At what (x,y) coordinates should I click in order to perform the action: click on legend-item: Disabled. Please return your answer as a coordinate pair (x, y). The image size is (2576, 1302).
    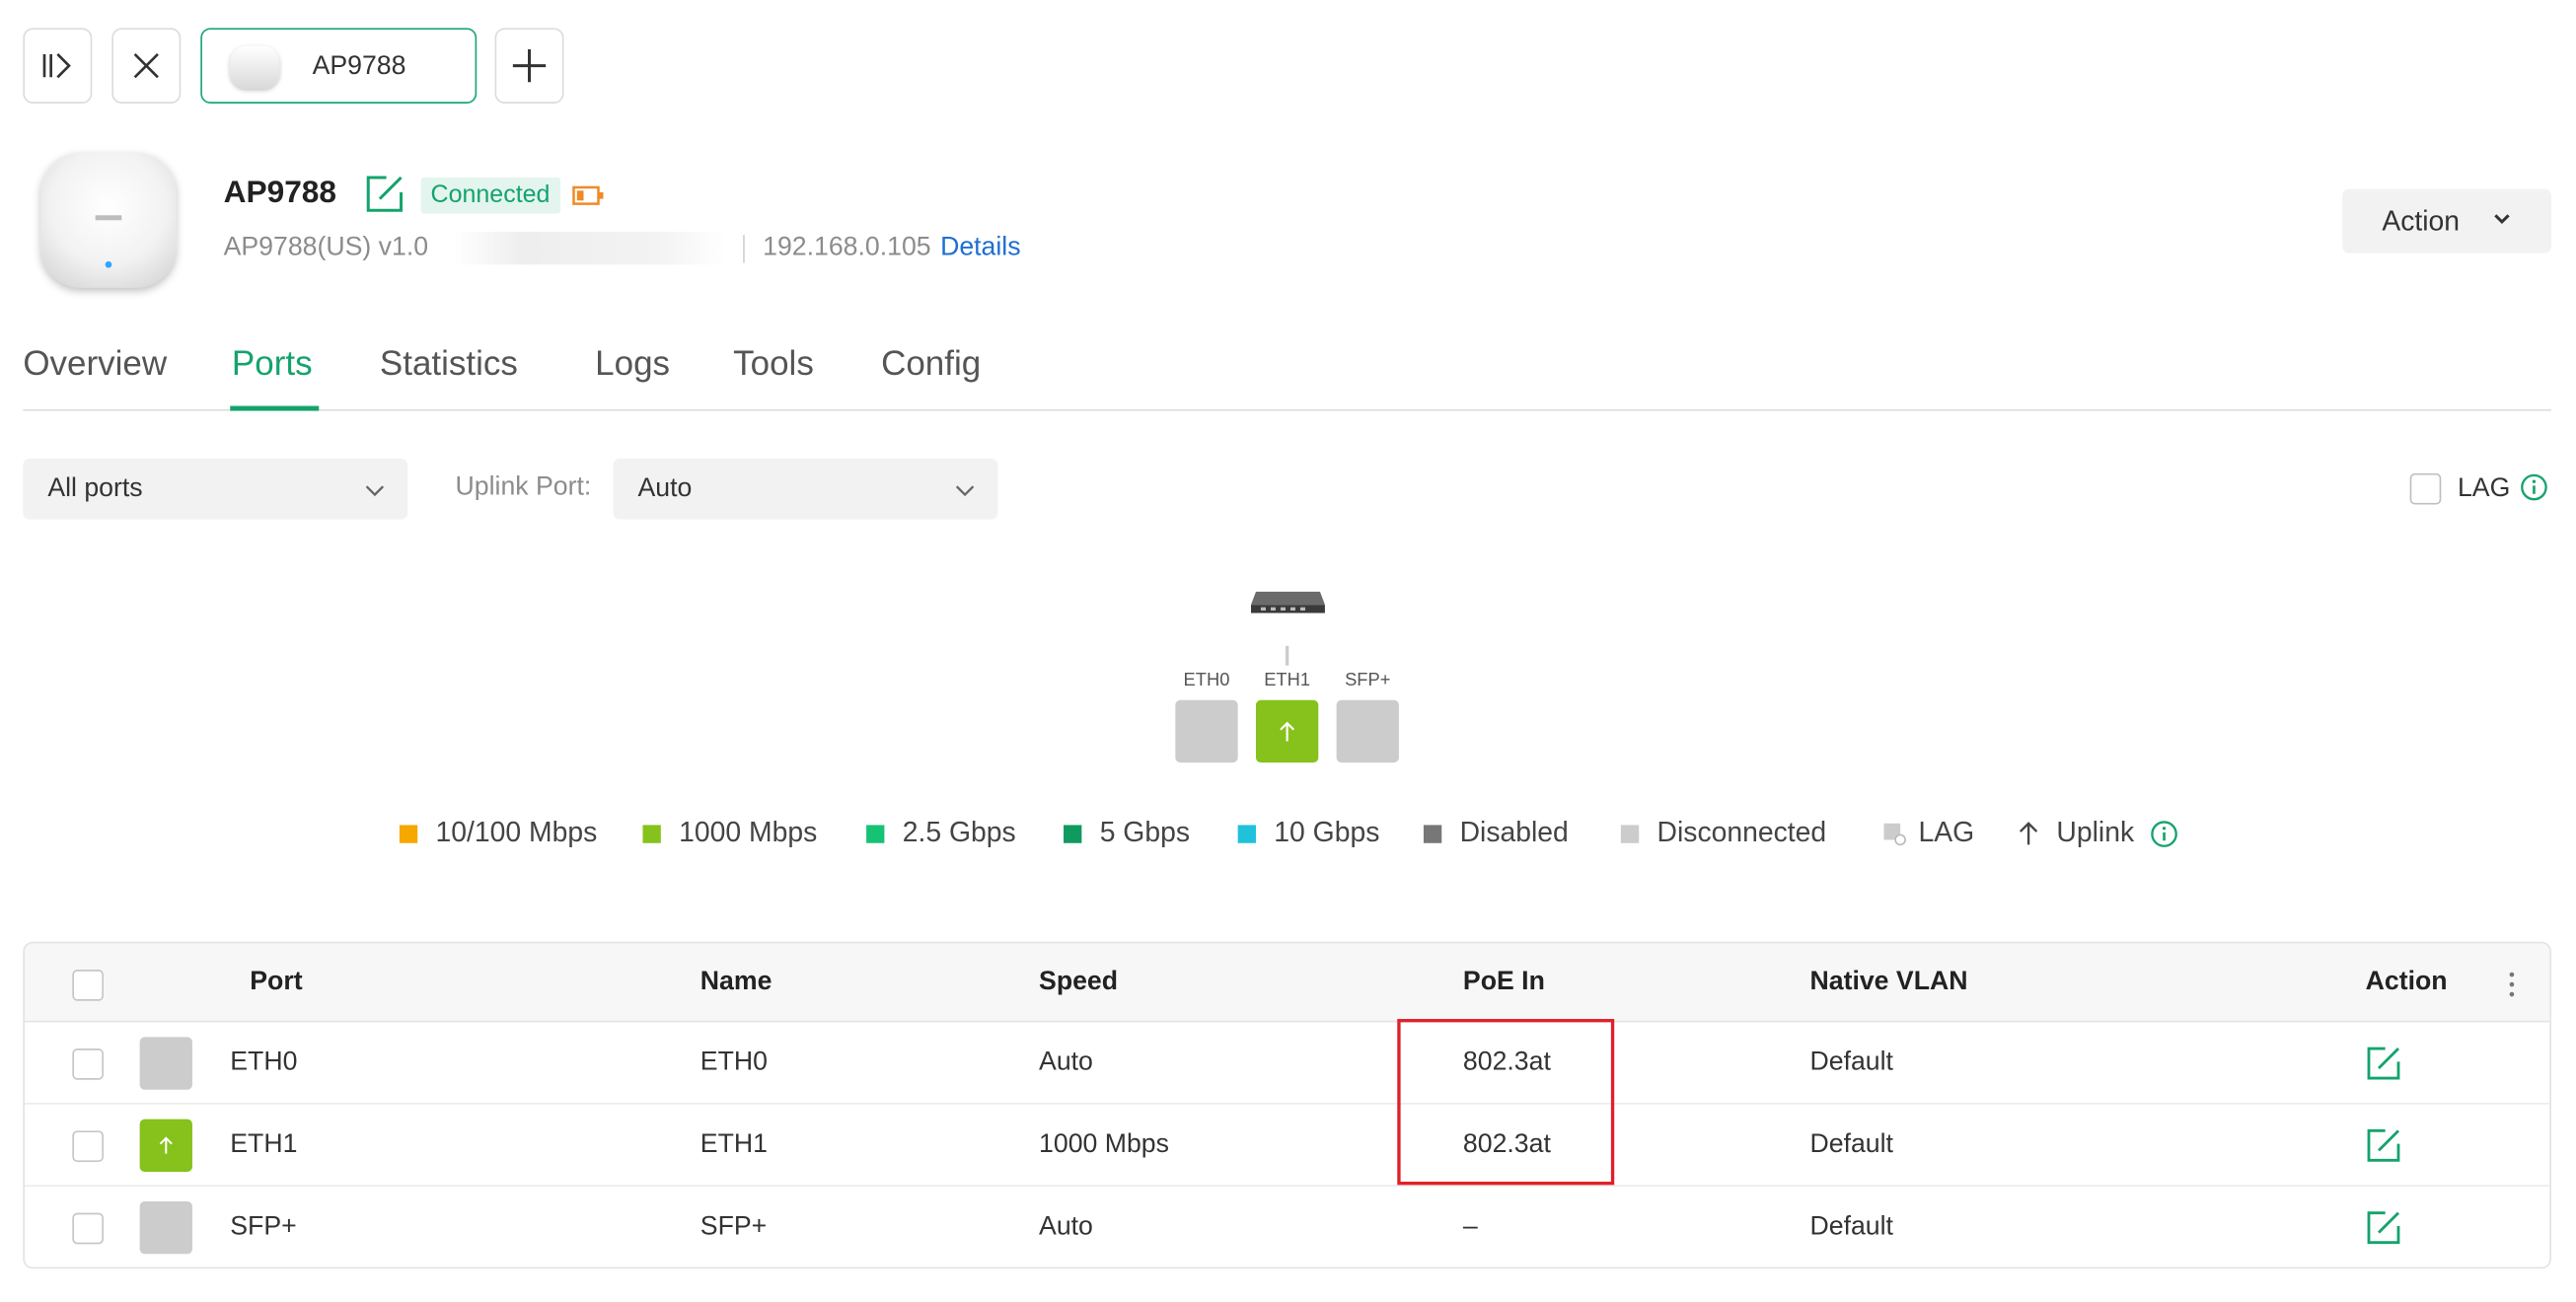
    Looking at the image, I should click on (1496, 833).